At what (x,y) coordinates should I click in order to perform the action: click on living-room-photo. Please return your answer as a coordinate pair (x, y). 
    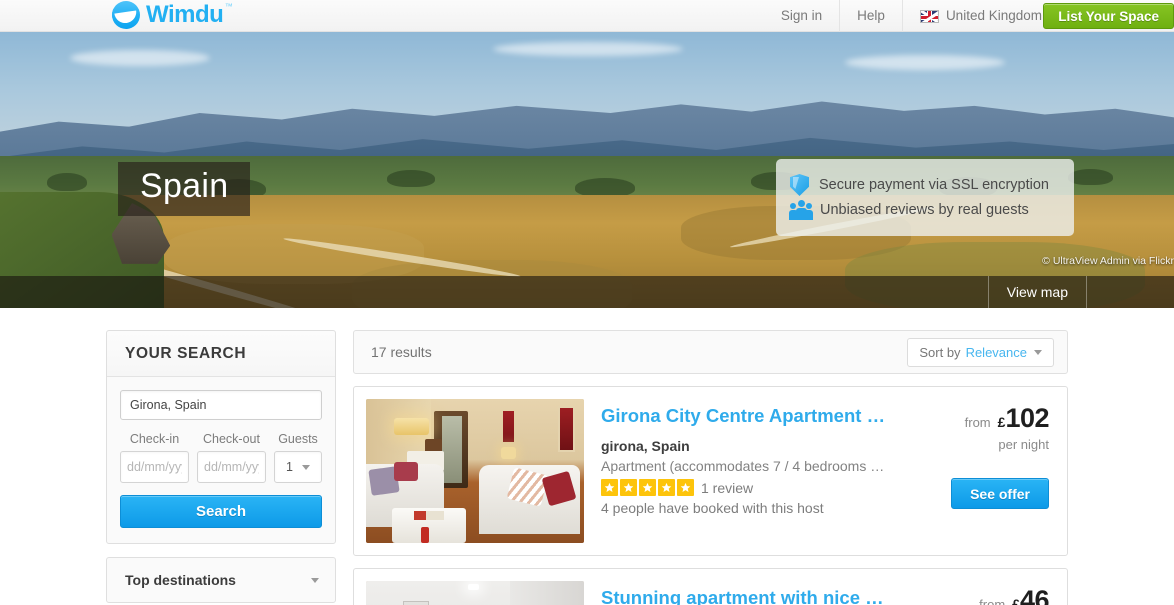
    Looking at the image, I should click on (475, 471).